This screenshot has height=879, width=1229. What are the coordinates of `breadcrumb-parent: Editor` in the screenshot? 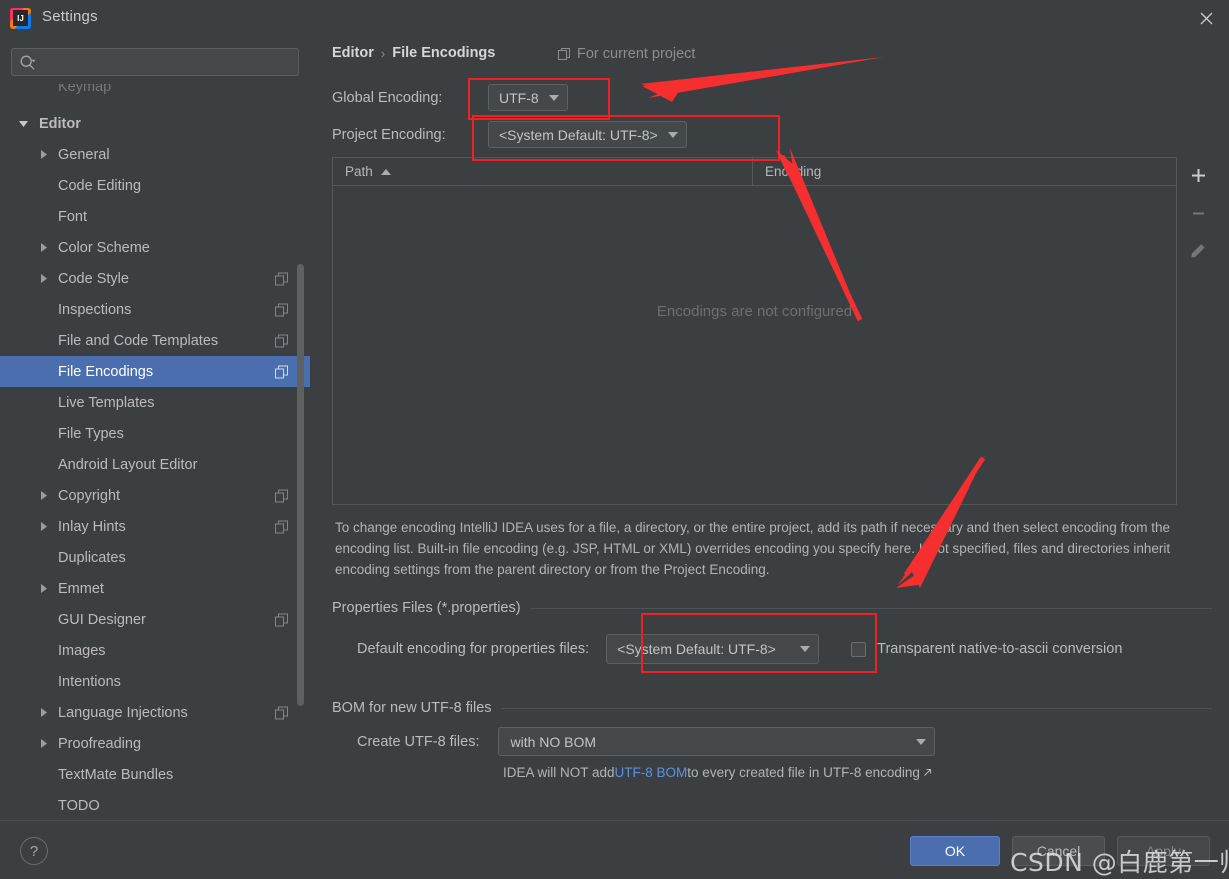 It's located at (353, 53).